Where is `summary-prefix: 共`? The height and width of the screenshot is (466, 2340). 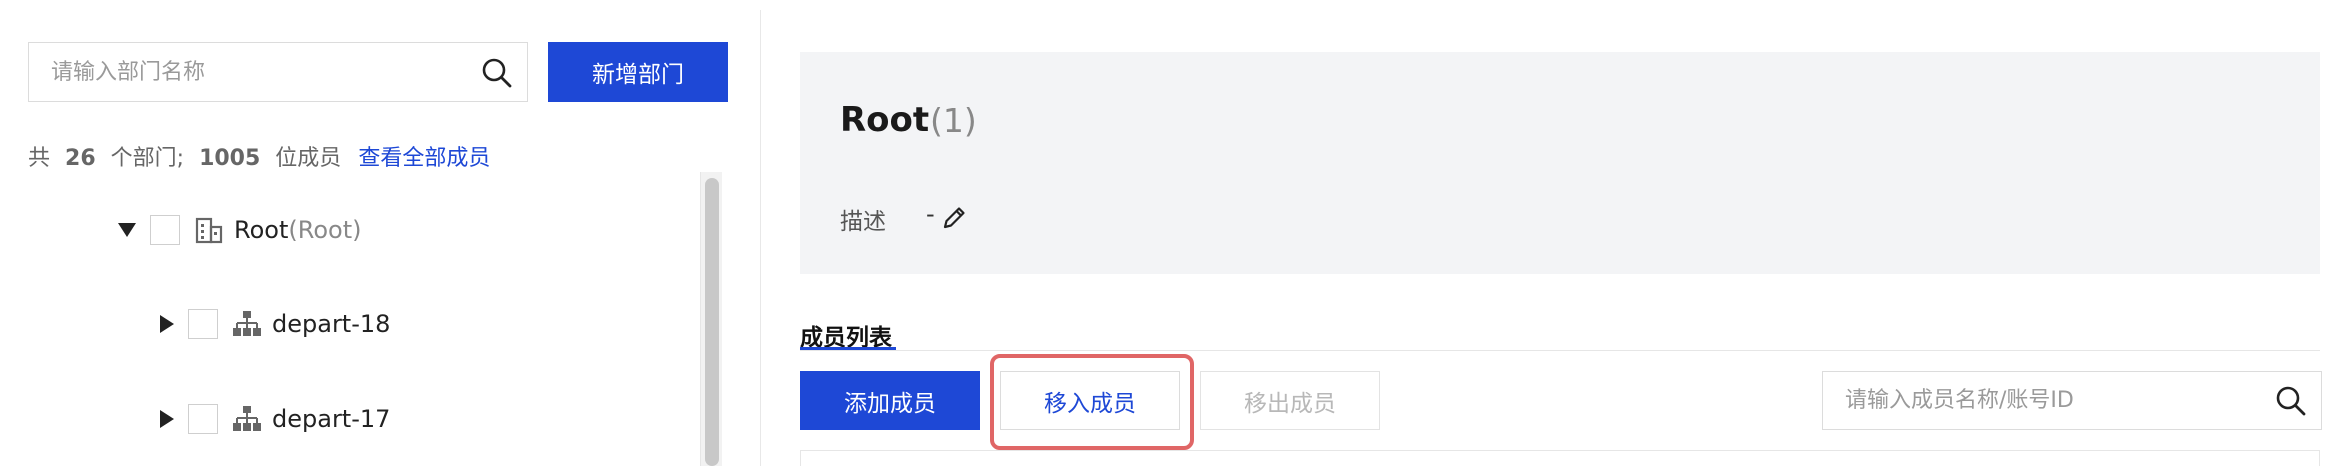
summary-prefix: 共 is located at coordinates (39, 158).